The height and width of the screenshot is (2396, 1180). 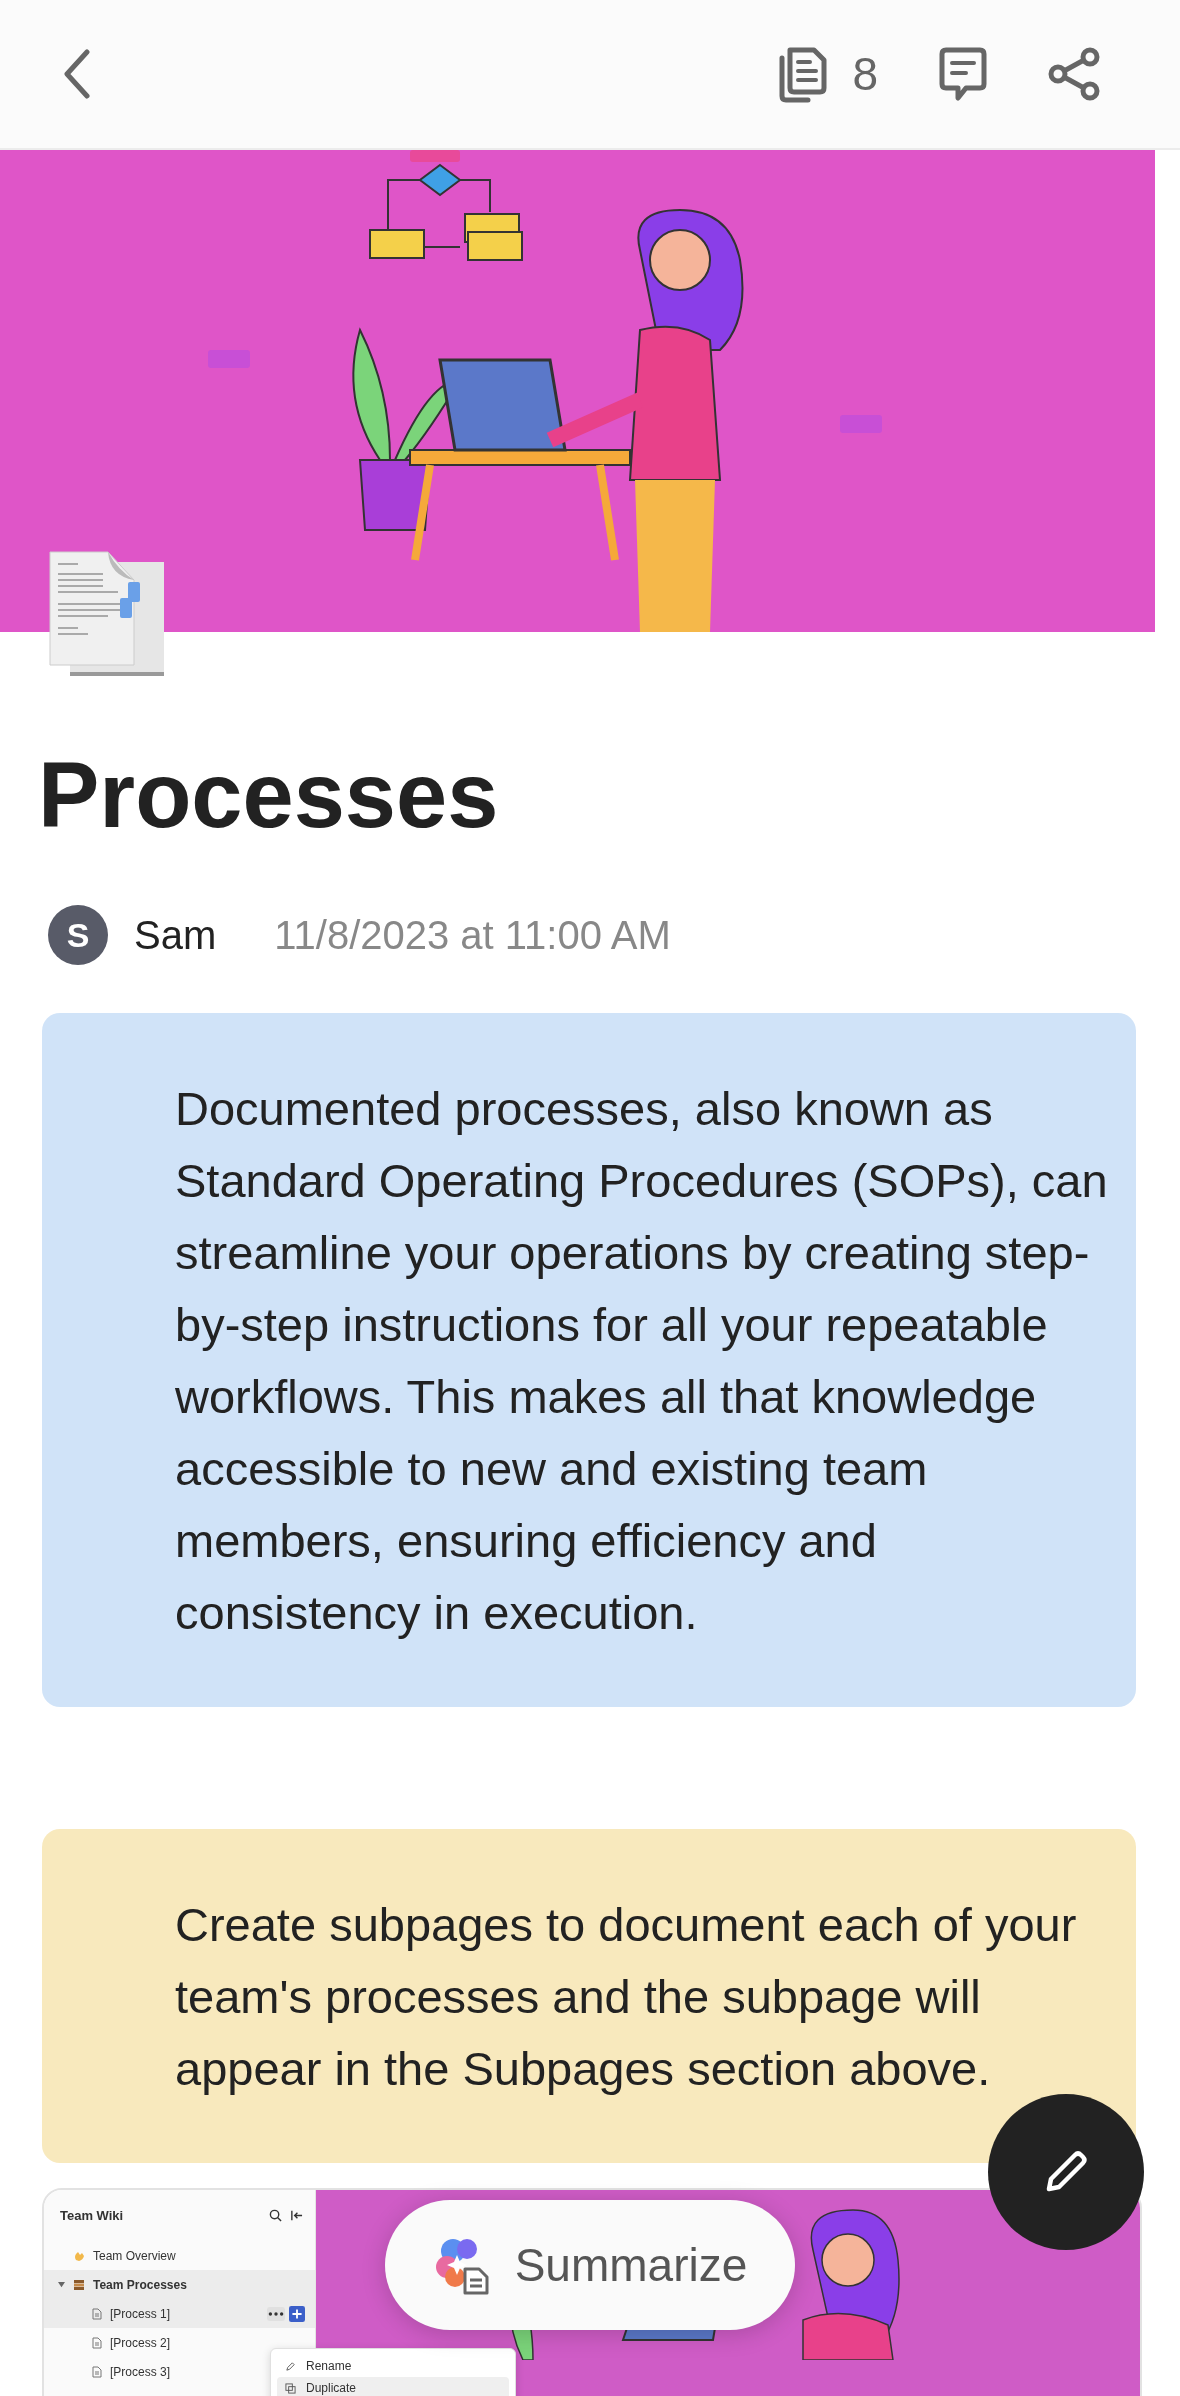 I want to click on sidebar-item-label: [Process 3], so click(x=140, y=2371).